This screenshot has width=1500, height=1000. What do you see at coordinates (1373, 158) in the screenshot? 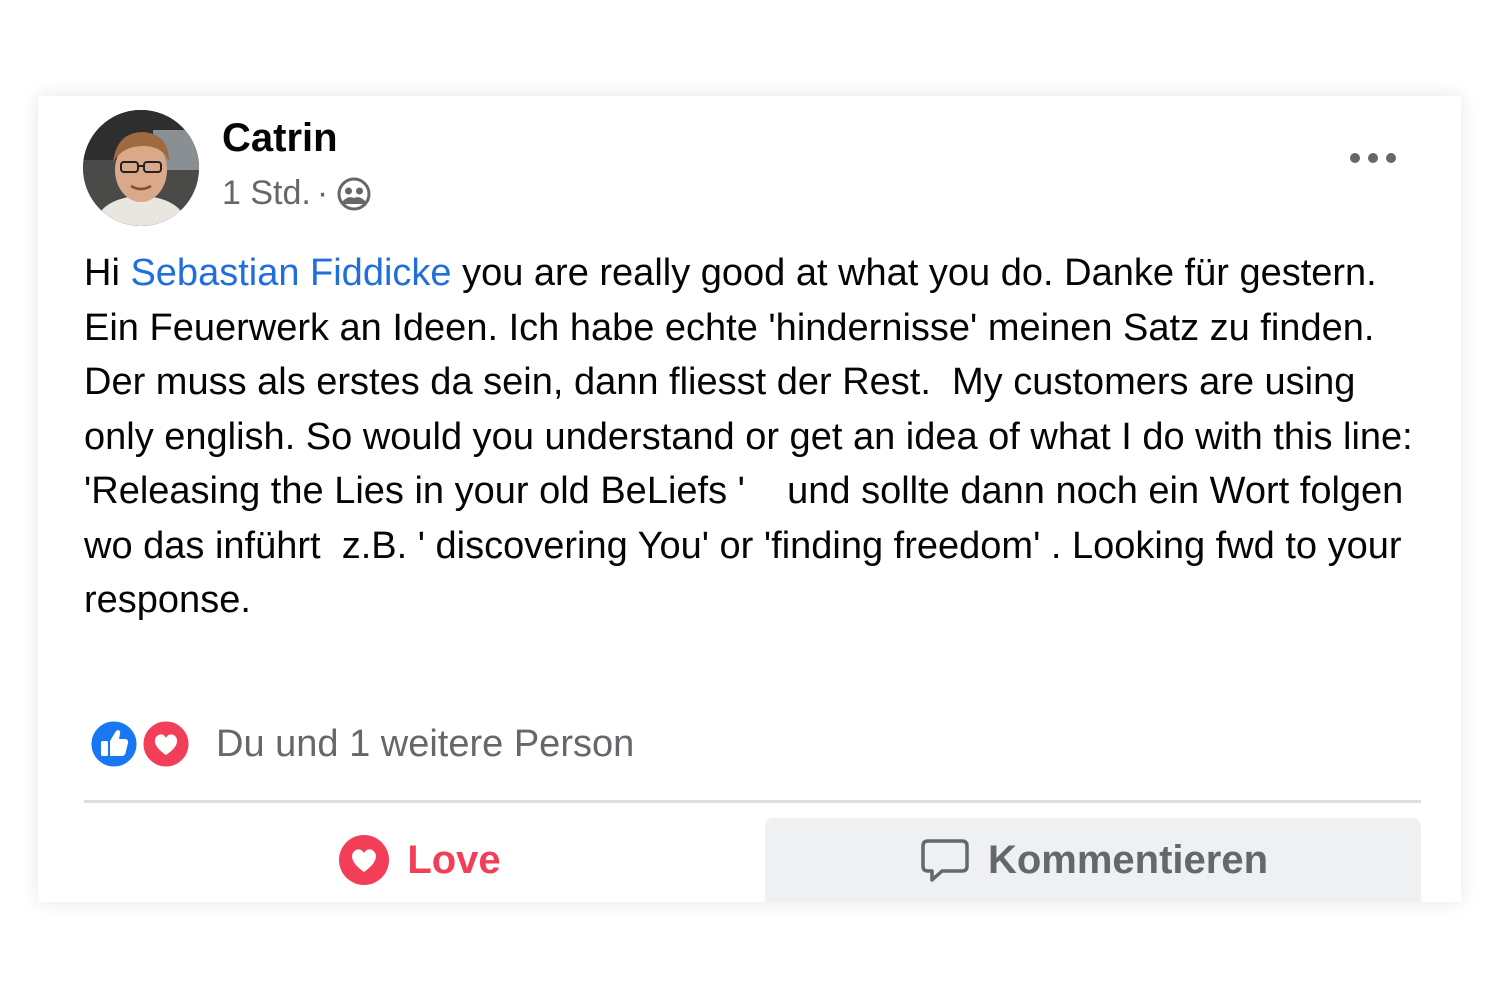
I see `ellipsis-icon` at bounding box center [1373, 158].